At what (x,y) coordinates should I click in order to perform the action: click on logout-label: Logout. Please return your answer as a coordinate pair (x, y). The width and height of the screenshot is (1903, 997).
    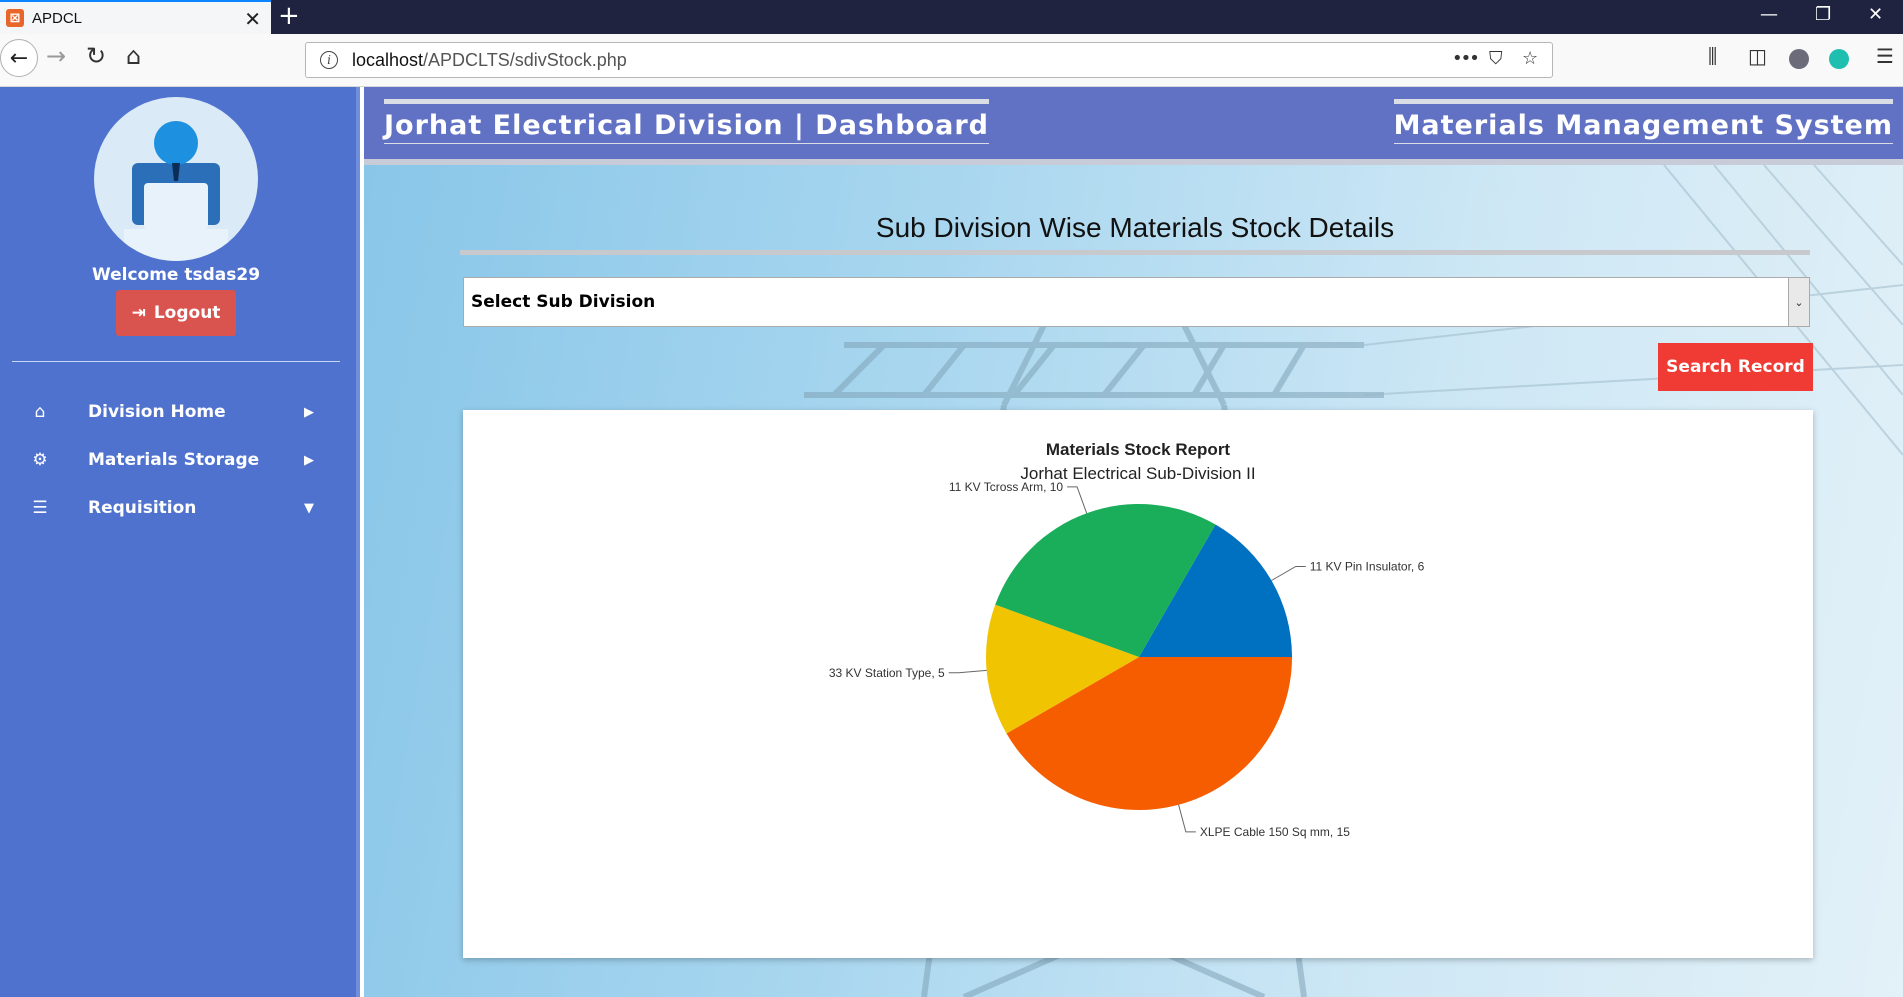
    Looking at the image, I should click on (187, 313).